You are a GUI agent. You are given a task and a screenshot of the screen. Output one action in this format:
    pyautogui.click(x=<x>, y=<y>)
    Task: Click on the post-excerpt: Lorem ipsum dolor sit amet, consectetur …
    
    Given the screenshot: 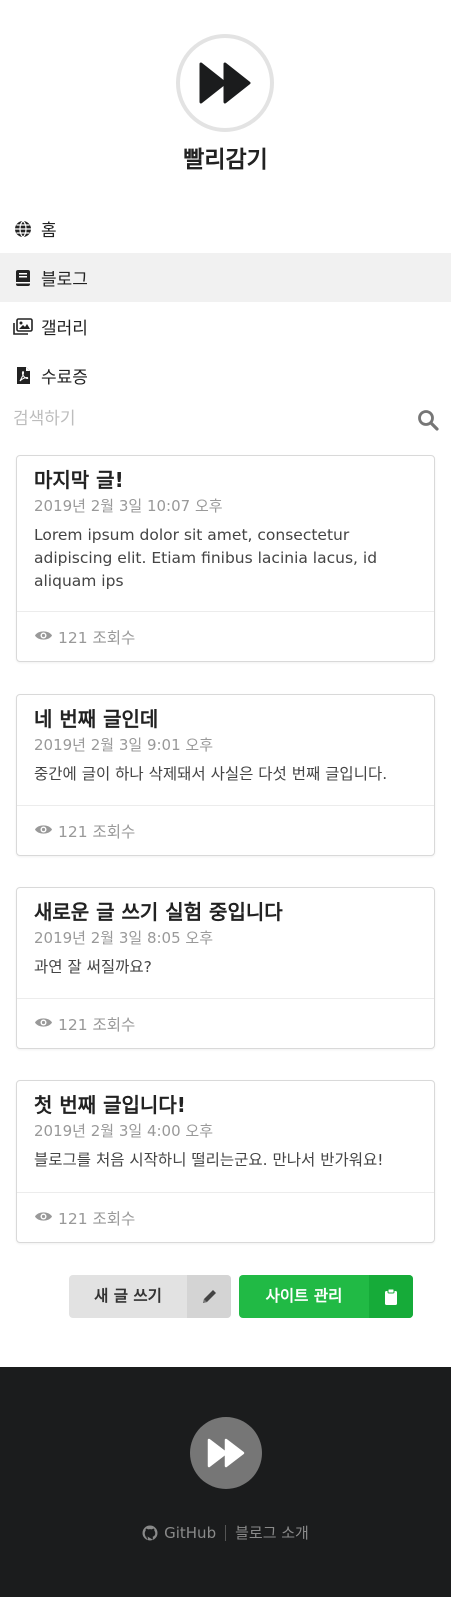 What is the action you would take?
    pyautogui.click(x=206, y=558)
    